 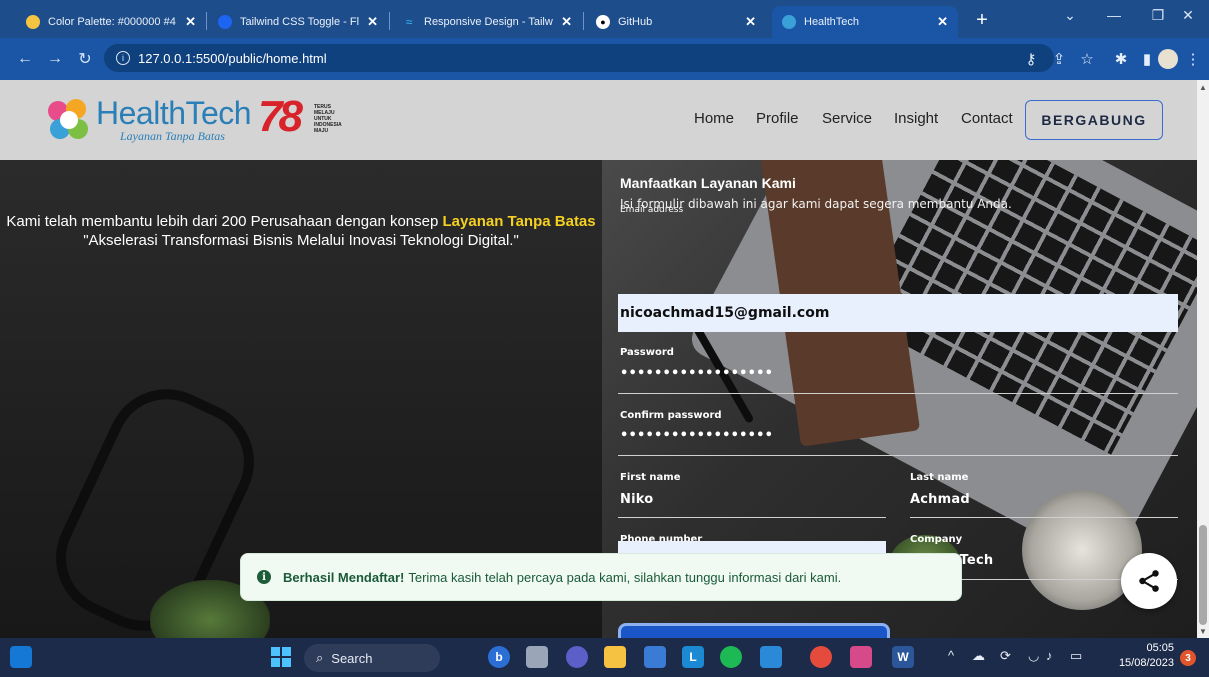 I want to click on chrome-icon, so click(x=821, y=657).